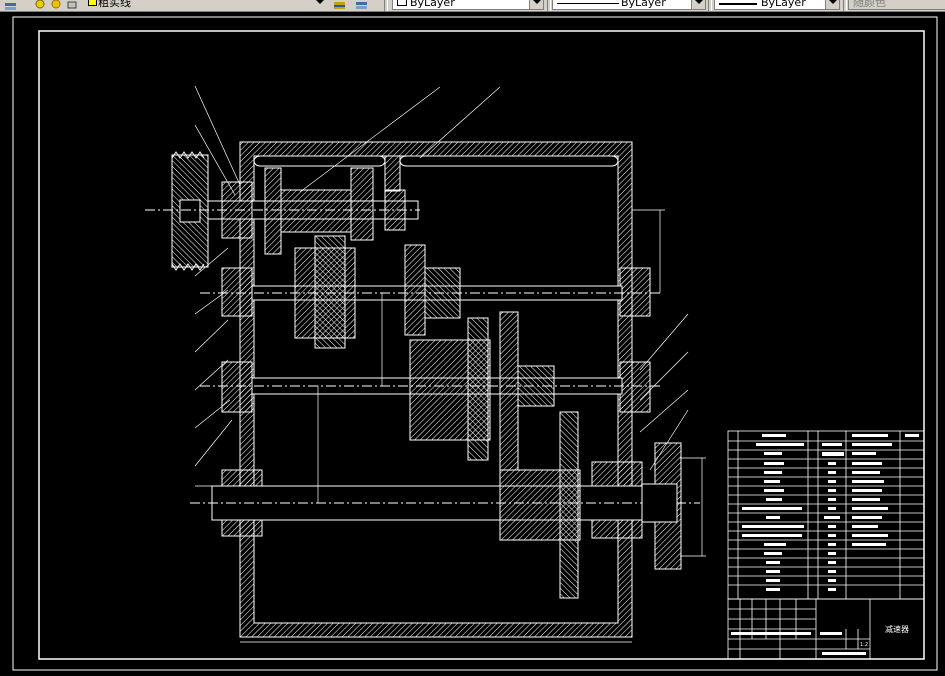 This screenshot has width=945, height=676. I want to click on scale-label: 1:2, so click(864, 645).